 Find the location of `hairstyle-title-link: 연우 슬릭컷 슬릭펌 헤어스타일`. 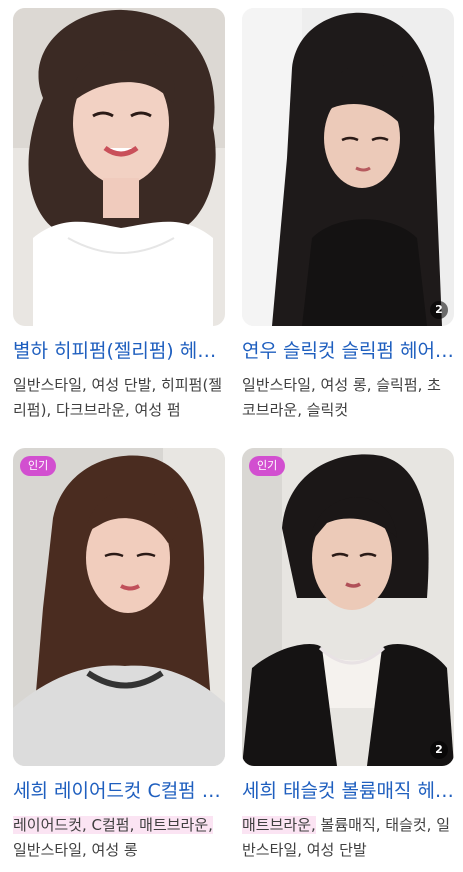

hairstyle-title-link: 연우 슬릭컷 슬릭펌 헤어스타일 is located at coordinates (348, 351).